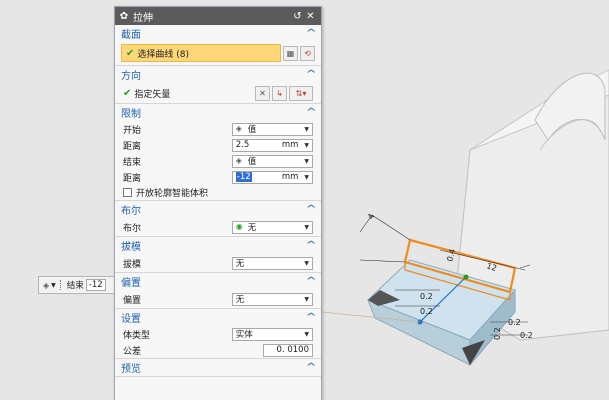 The image size is (609, 400). What do you see at coordinates (288, 350) in the screenshot?
I see `tolerance-input: 0. 0100` at bounding box center [288, 350].